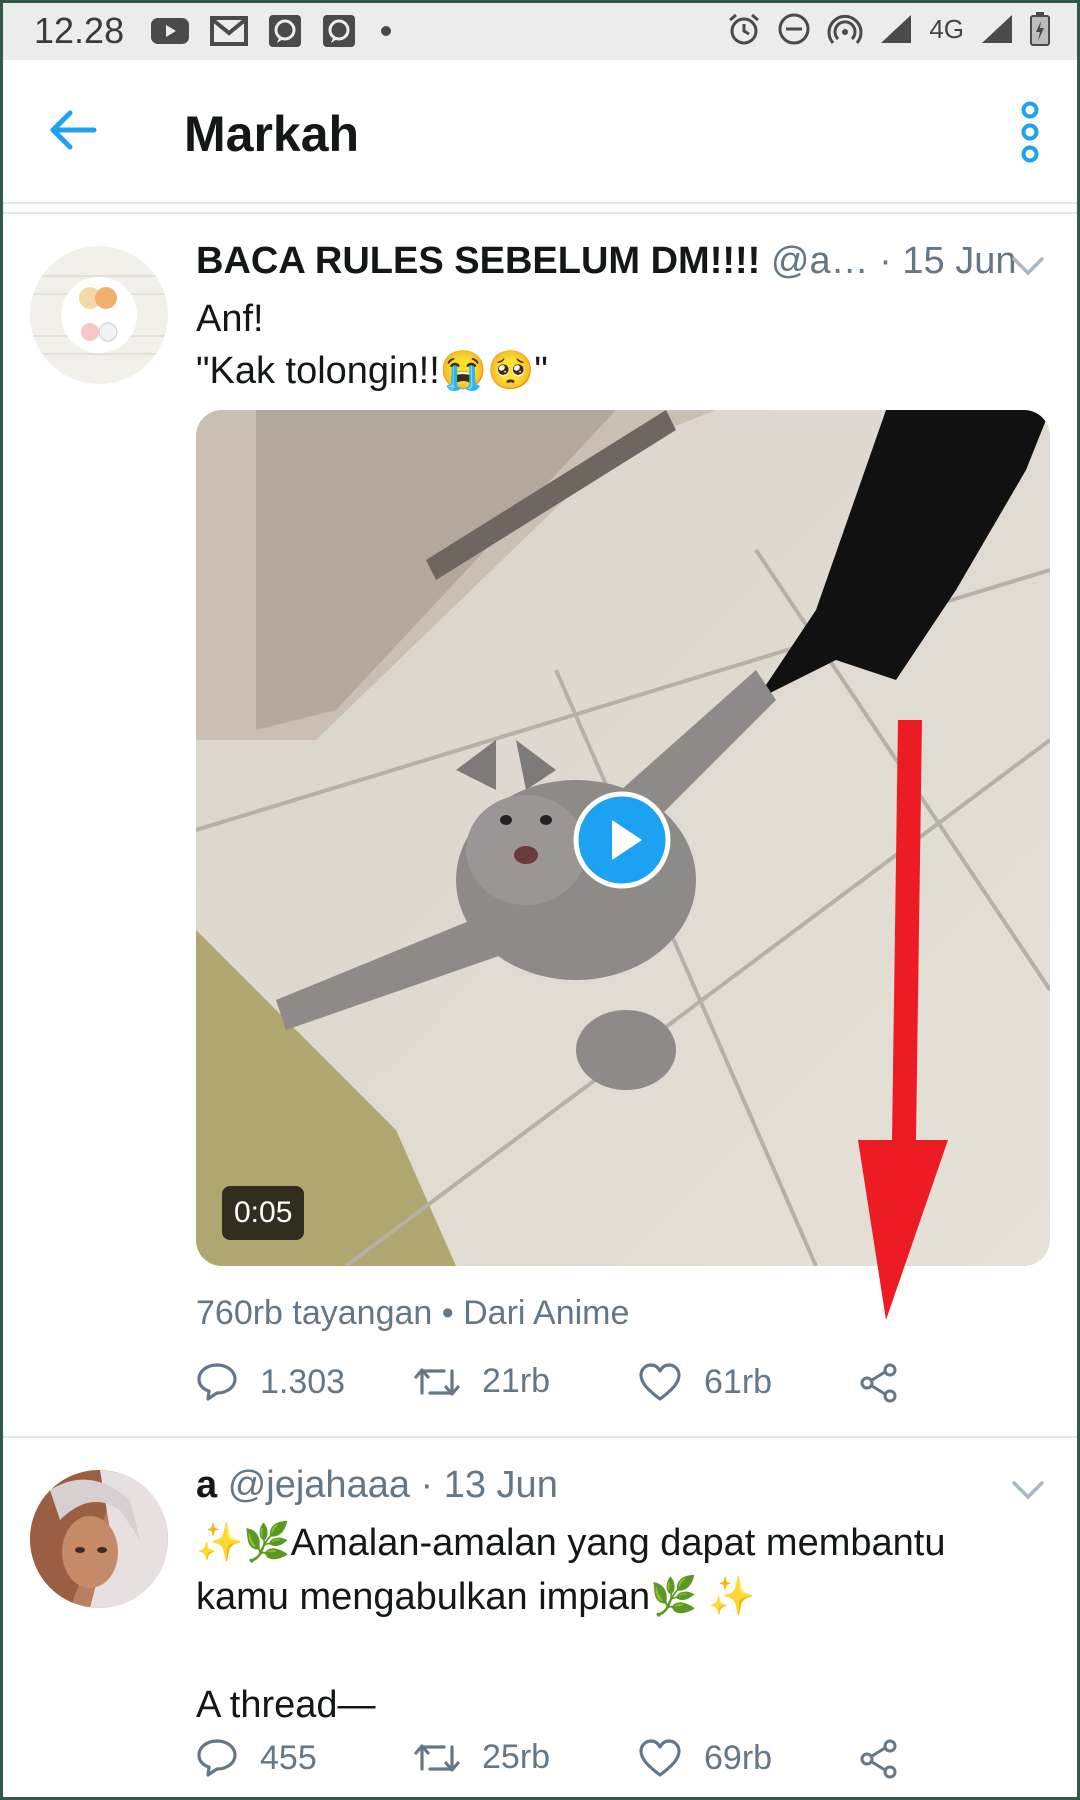 This screenshot has height=1800, width=1080. I want to click on tweet-header: BACA RULES SEBELUM DM!!!! @a… · 15 Jun, so click(606, 261).